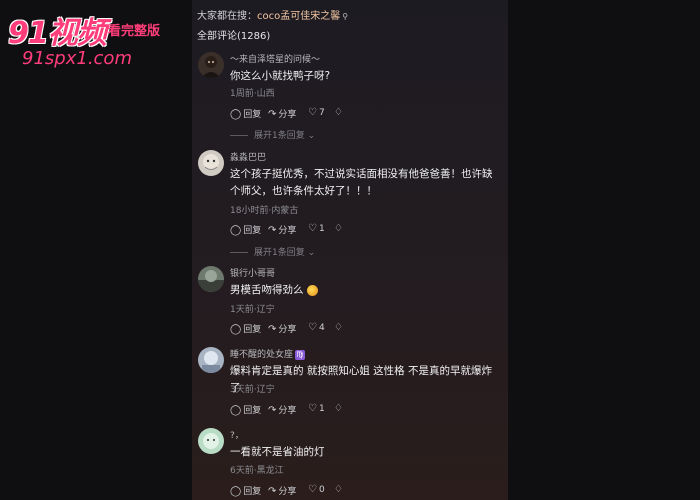 The height and width of the screenshot is (500, 700). Describe the element at coordinates (257, 471) in the screenshot. I see `comment-meta: 6天前·黑龙江` at that location.